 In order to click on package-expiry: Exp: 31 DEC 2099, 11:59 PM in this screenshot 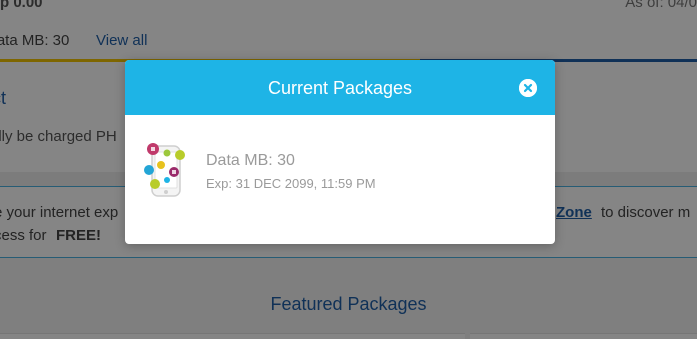, I will do `click(291, 183)`.